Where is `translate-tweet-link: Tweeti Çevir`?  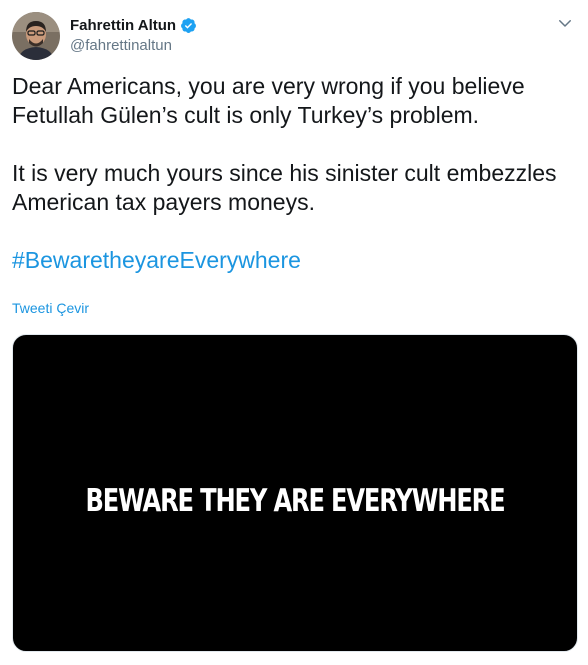
translate-tweet-link: Tweeti Çevir is located at coordinates (50, 308).